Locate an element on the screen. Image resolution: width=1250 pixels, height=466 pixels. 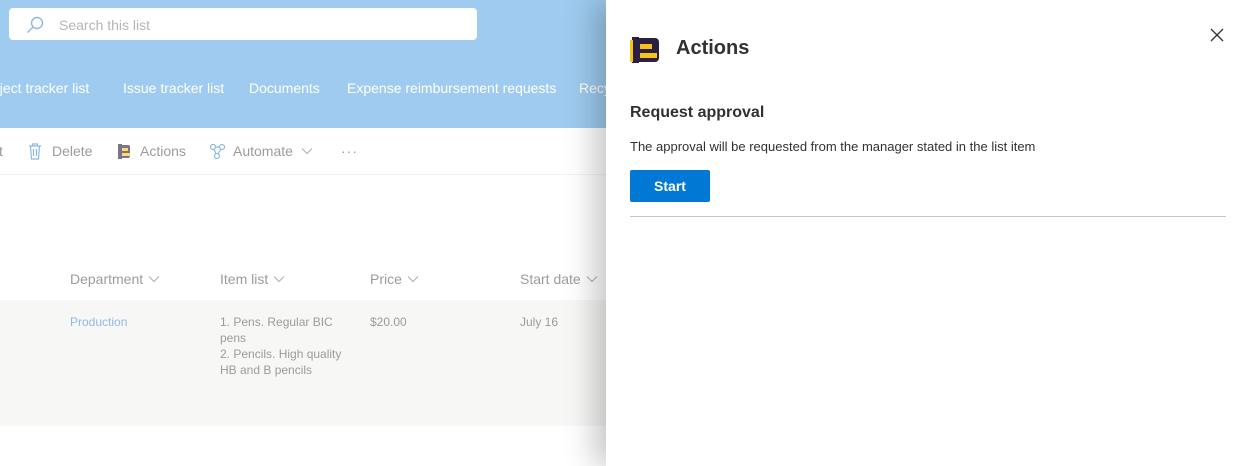
divider is located at coordinates (928, 216).